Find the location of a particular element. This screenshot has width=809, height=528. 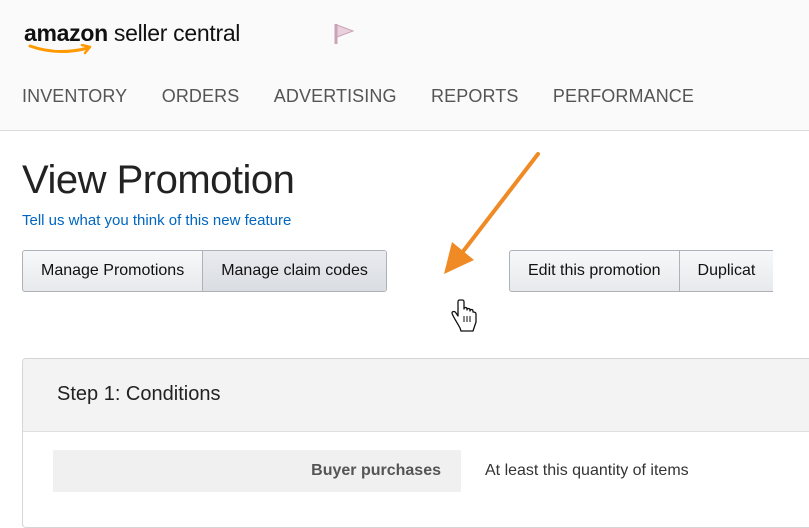

page-title: View Promotion is located at coordinates (158, 180).